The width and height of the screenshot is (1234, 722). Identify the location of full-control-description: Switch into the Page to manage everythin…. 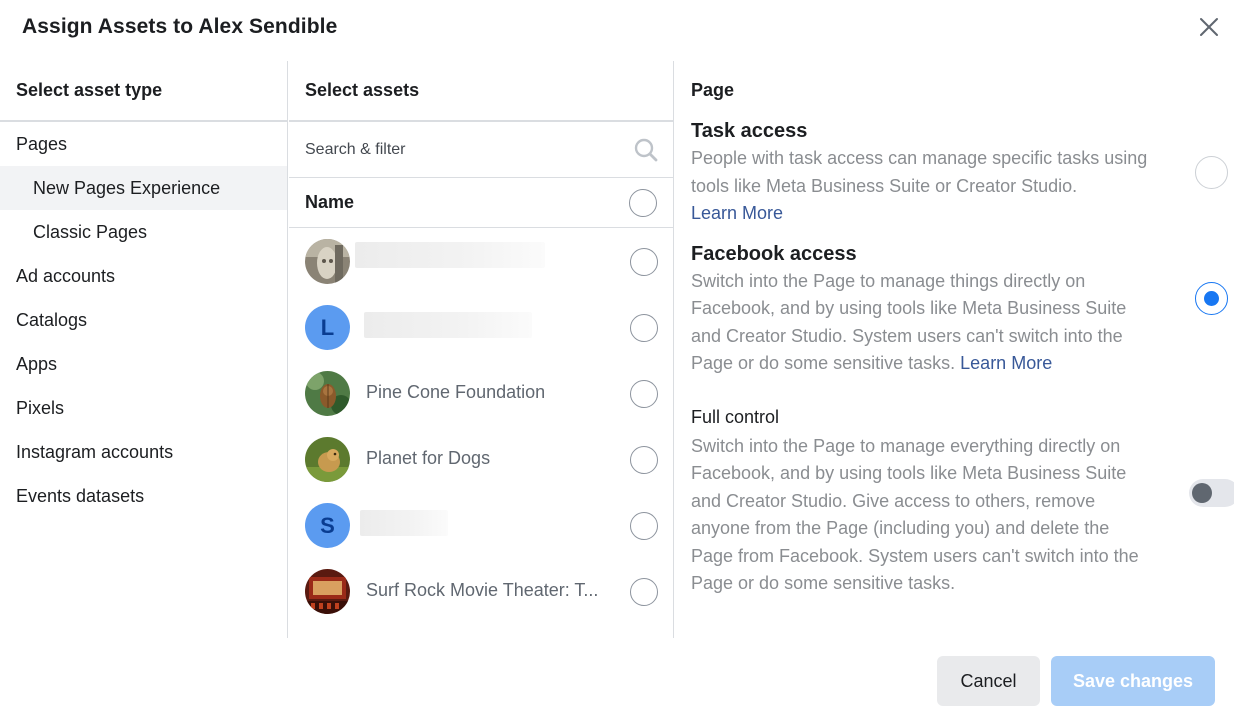
(915, 514).